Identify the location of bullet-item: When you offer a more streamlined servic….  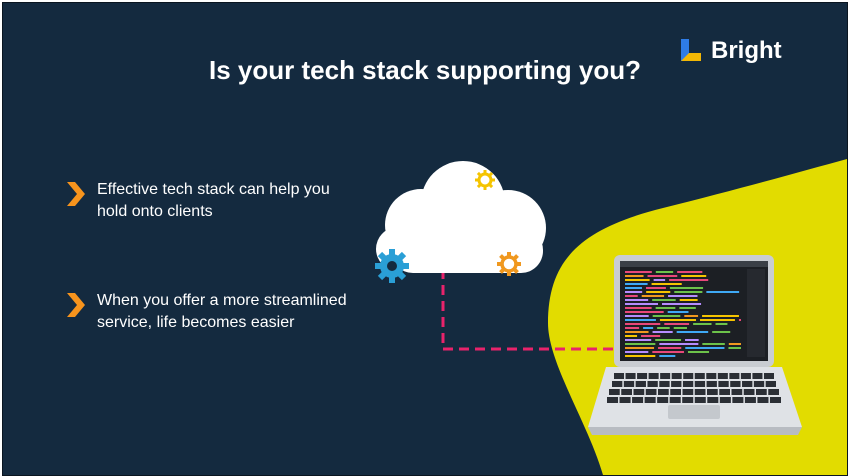
(207, 312).